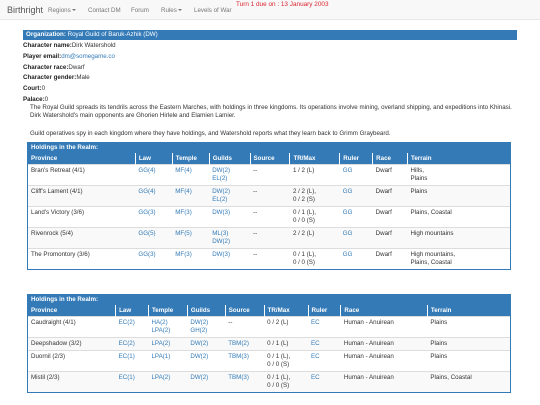  I want to click on province-cell: Land's Victory (3/6), so click(57, 212).